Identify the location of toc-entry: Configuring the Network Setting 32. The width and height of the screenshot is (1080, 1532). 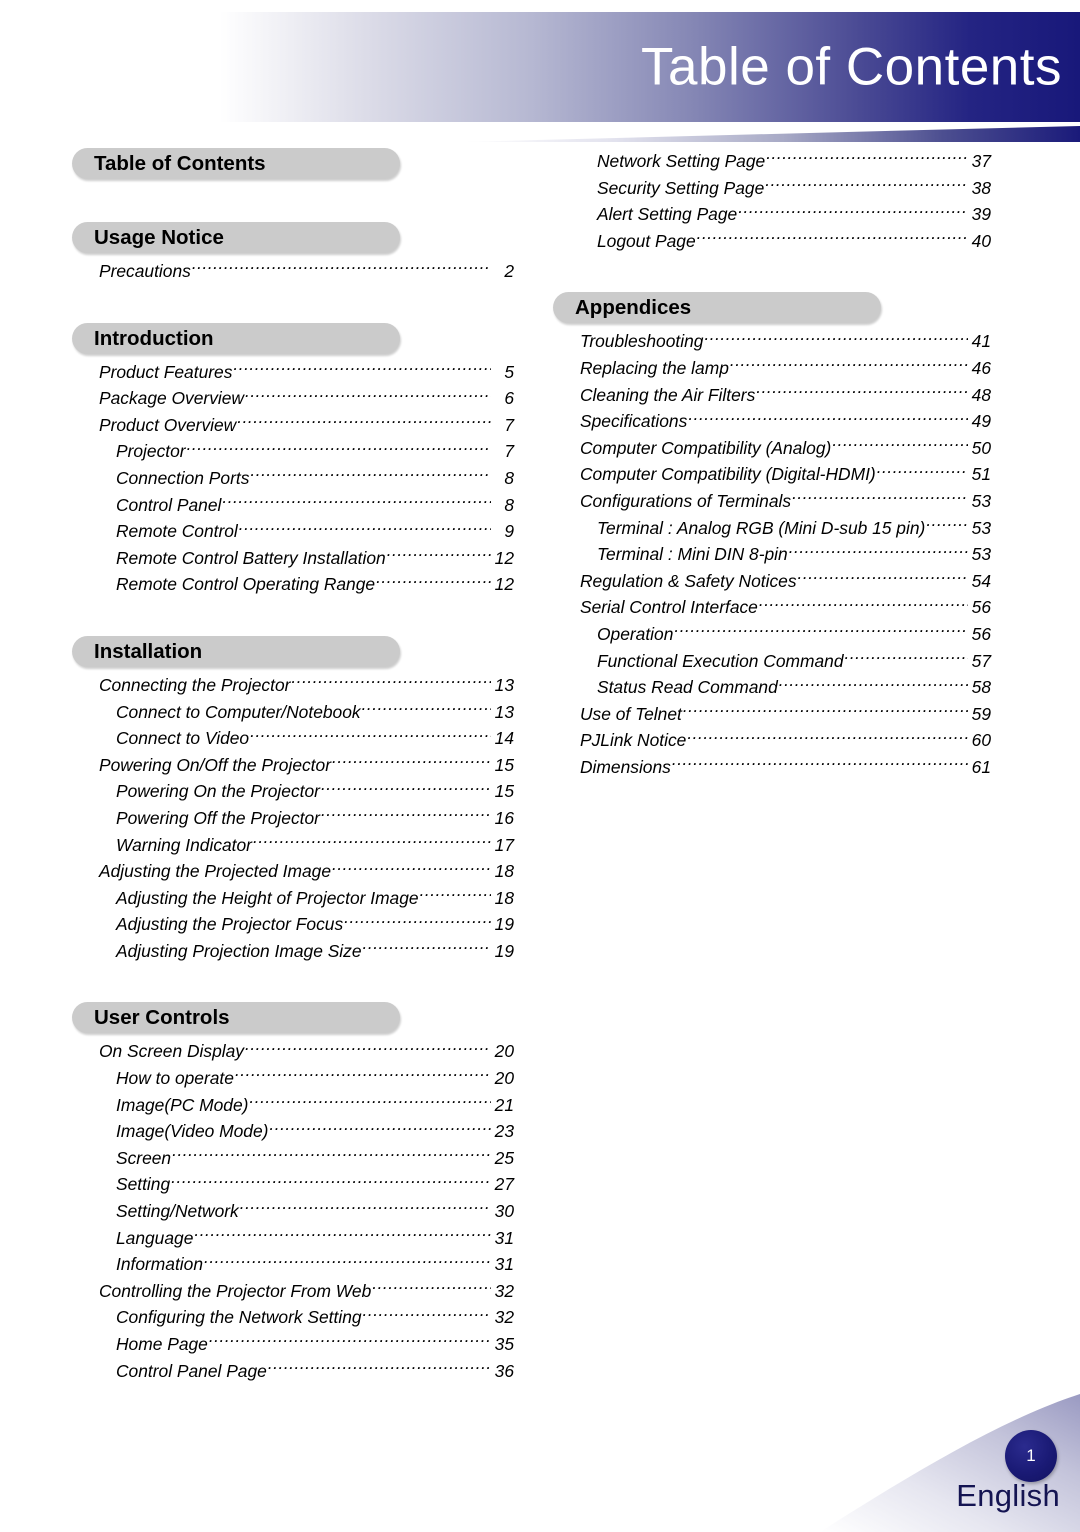
(315, 1317).